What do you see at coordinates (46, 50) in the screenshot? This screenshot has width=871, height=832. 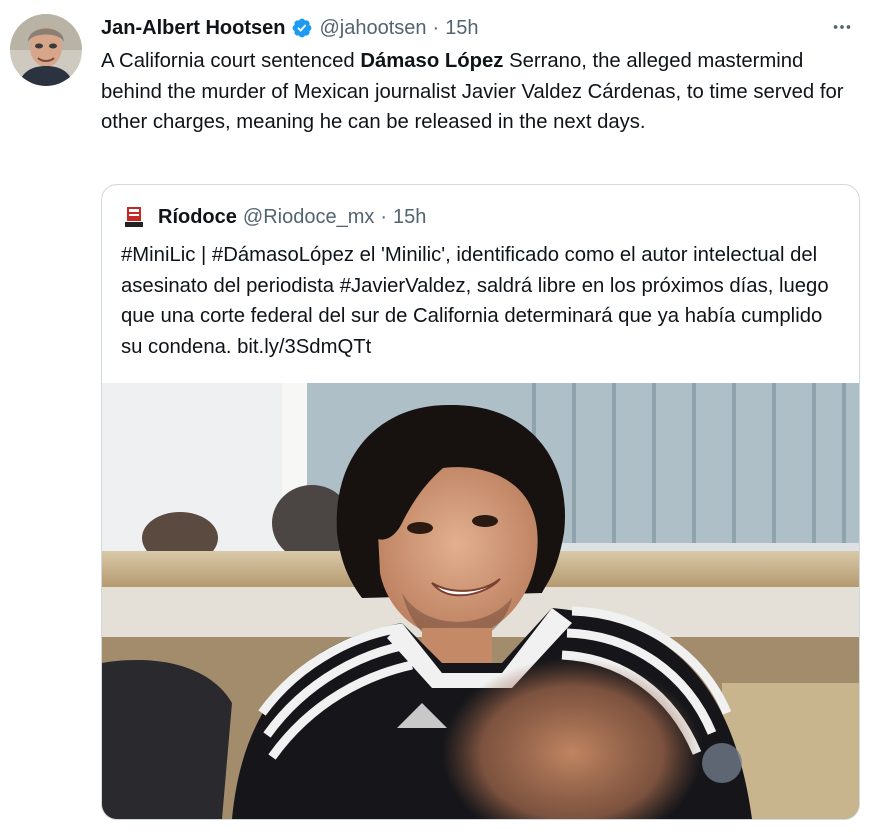 I see `author-avatar` at bounding box center [46, 50].